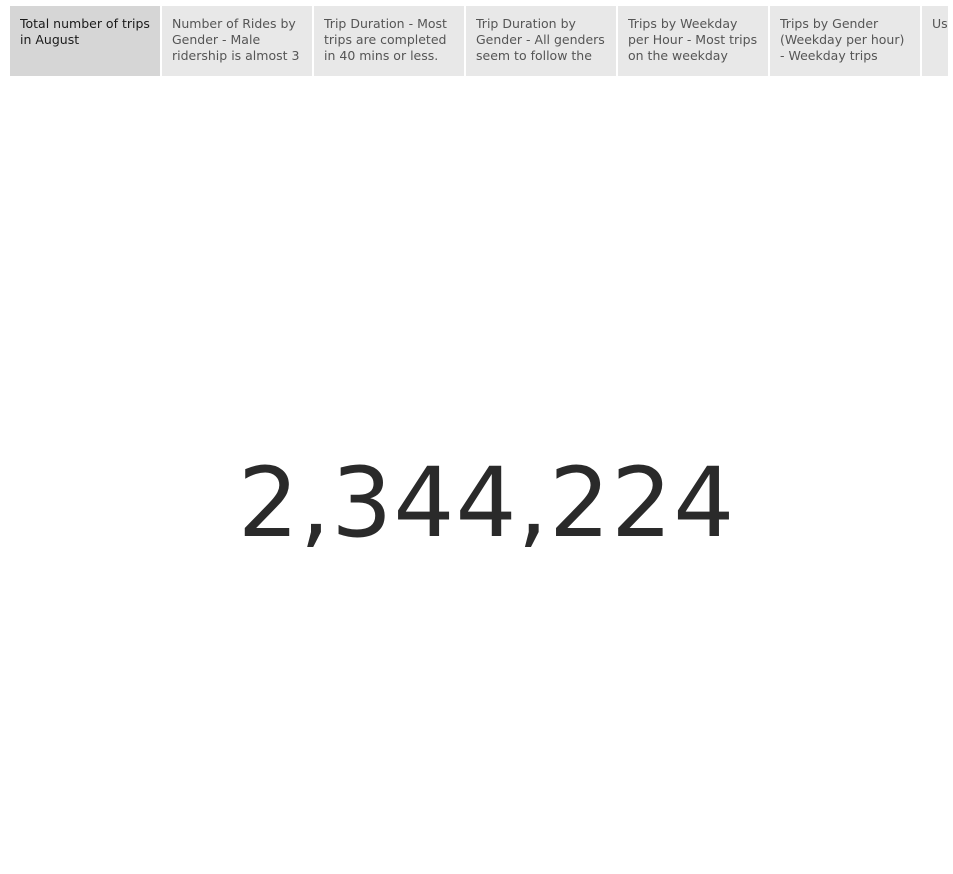 This screenshot has height=874, width=953. What do you see at coordinates (935, 41) in the screenshot?
I see `story-point-user-type: User by user` at bounding box center [935, 41].